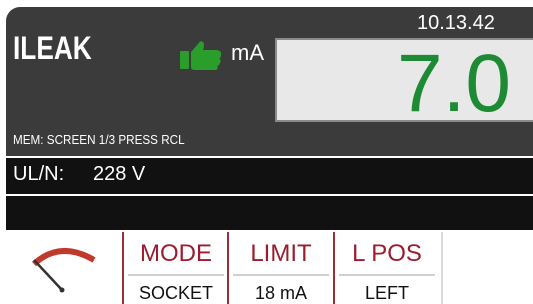  I want to click on tab-limit: LIMIT 18 mA, so click(280, 268).